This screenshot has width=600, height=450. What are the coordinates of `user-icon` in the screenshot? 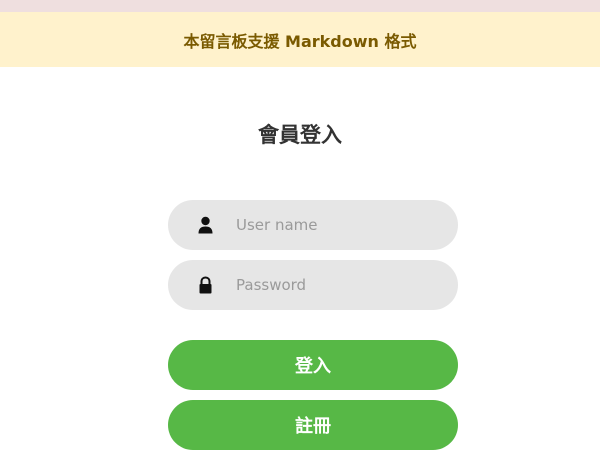 It's located at (205, 225).